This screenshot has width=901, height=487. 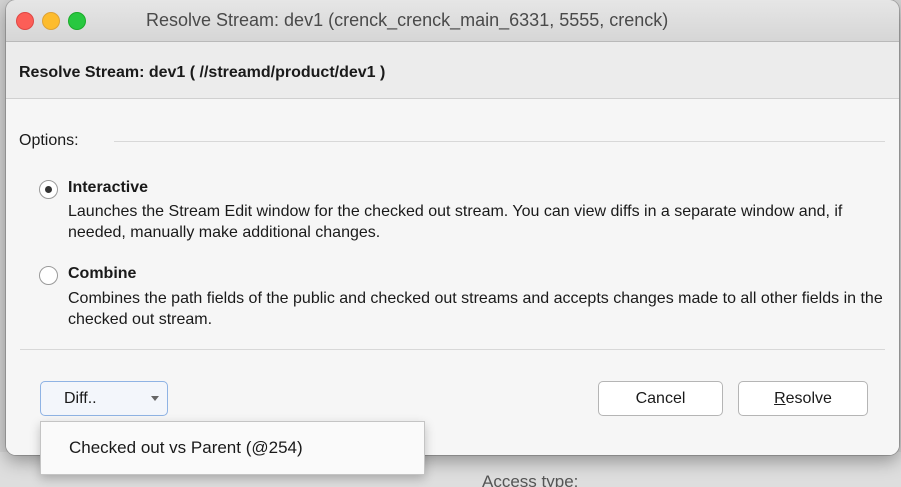 What do you see at coordinates (108, 188) in the screenshot?
I see `interactive-option-title: Interactive` at bounding box center [108, 188].